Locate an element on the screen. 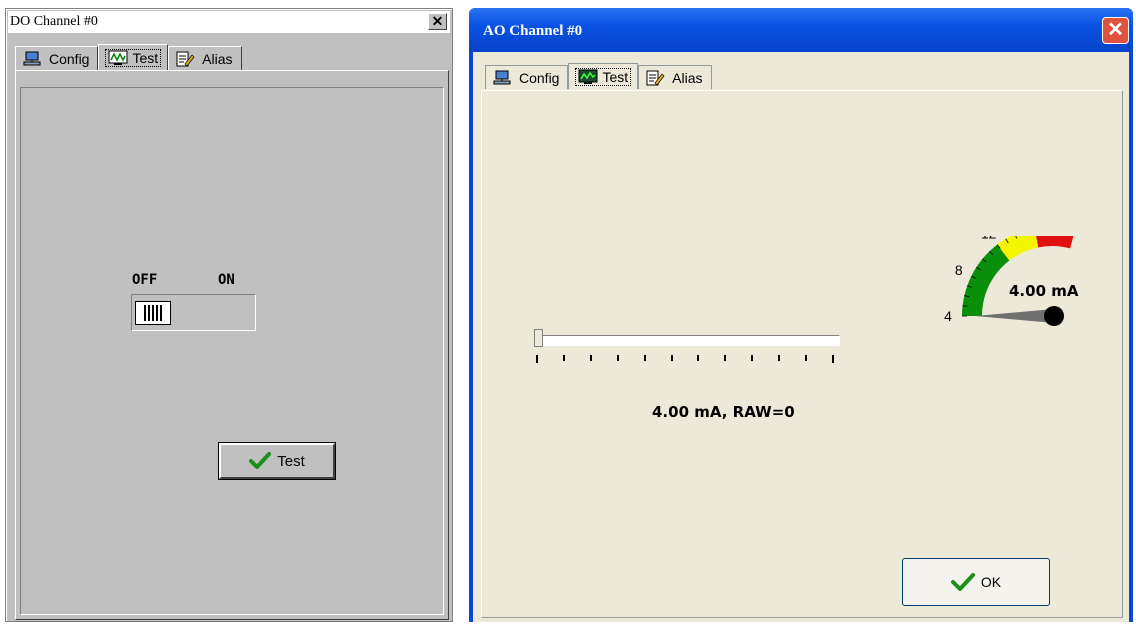 The height and width of the screenshot is (624, 1136). button-label: Test is located at coordinates (291, 461).